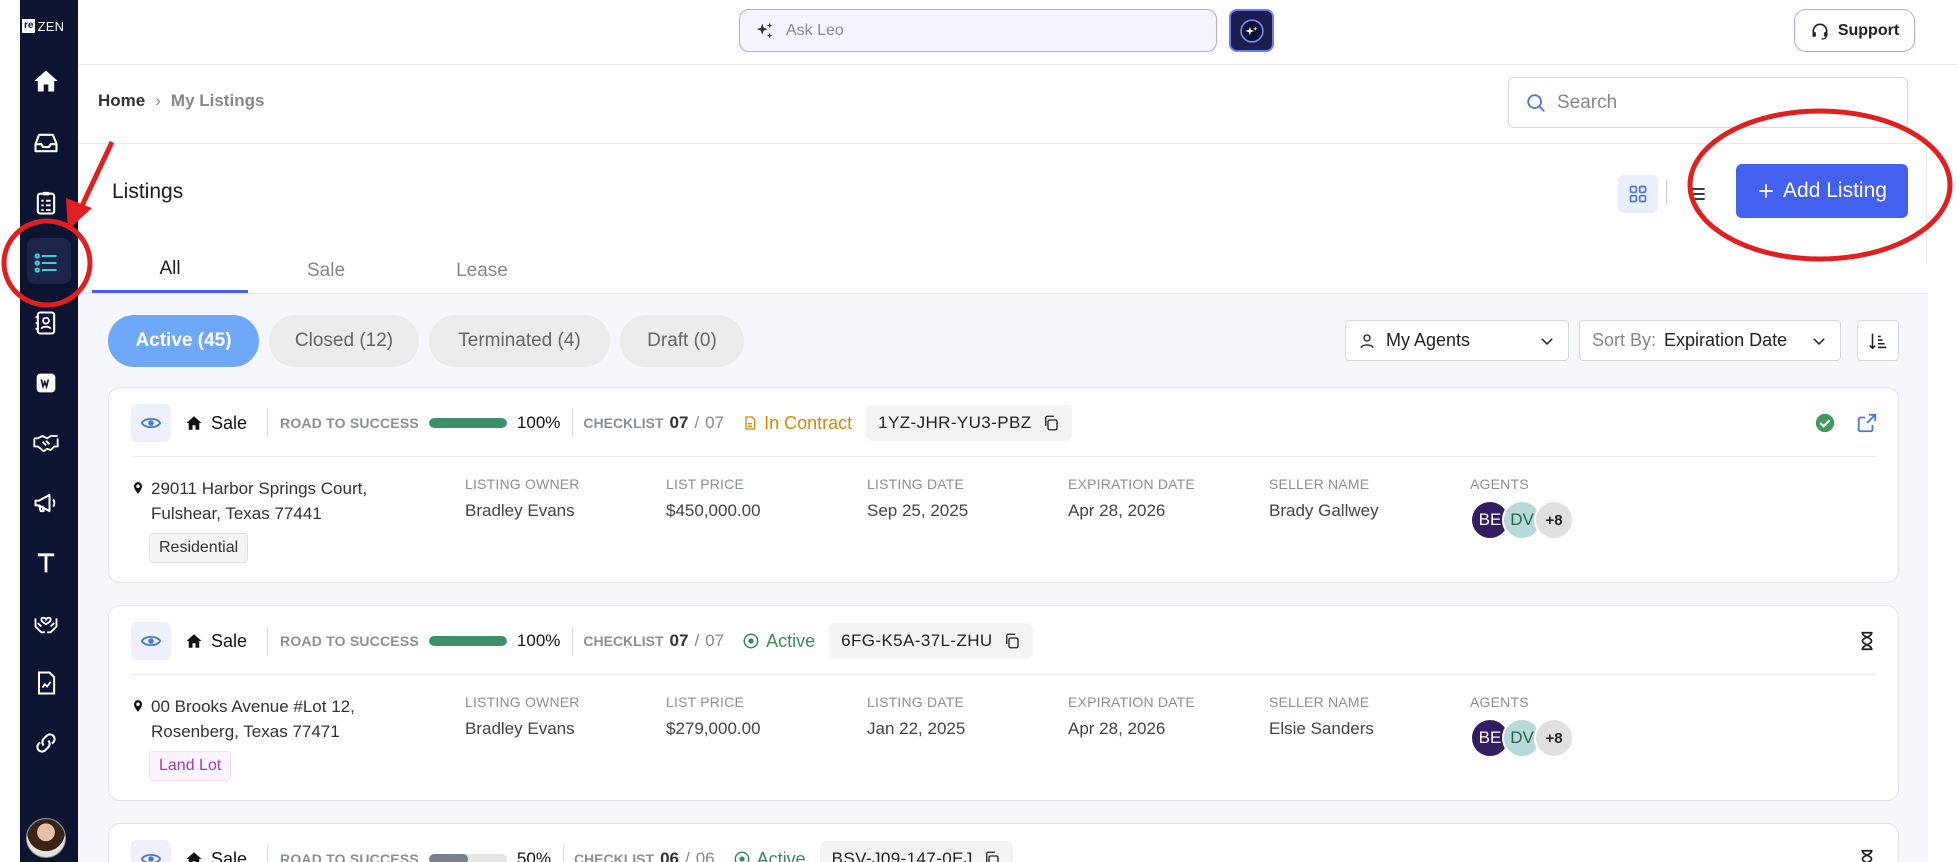 Image resolution: width=1957 pixels, height=862 pixels. What do you see at coordinates (1117, 510) in the screenshot?
I see `expiration-date-value: Apr 28, 2026` at bounding box center [1117, 510].